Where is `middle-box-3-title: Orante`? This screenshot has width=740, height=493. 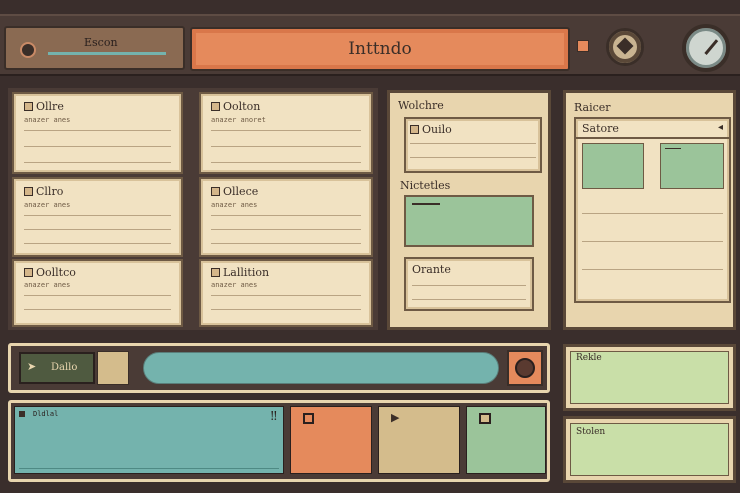
middle-box-3-title: Orante is located at coordinates (431, 269).